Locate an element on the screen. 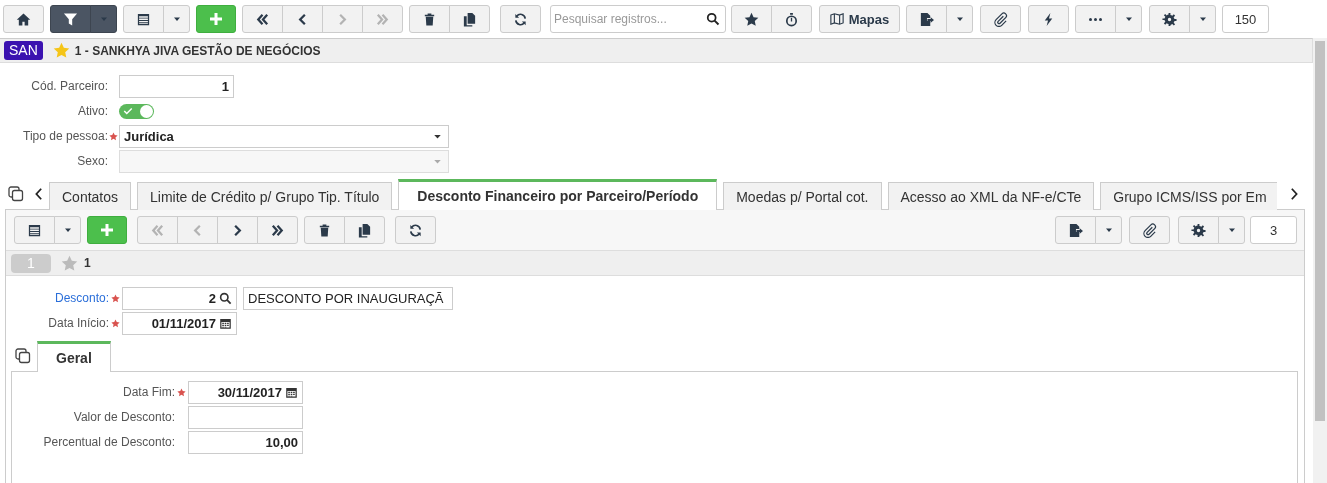 The width and height of the screenshot is (1327, 483). tab: Acesso ao XML da NF-e/CTe is located at coordinates (991, 196).